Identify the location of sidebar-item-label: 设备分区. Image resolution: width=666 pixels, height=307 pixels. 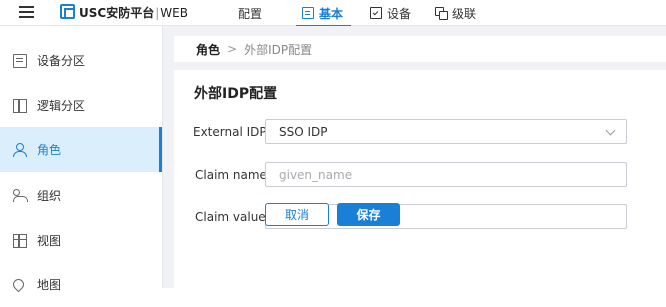
(61, 61).